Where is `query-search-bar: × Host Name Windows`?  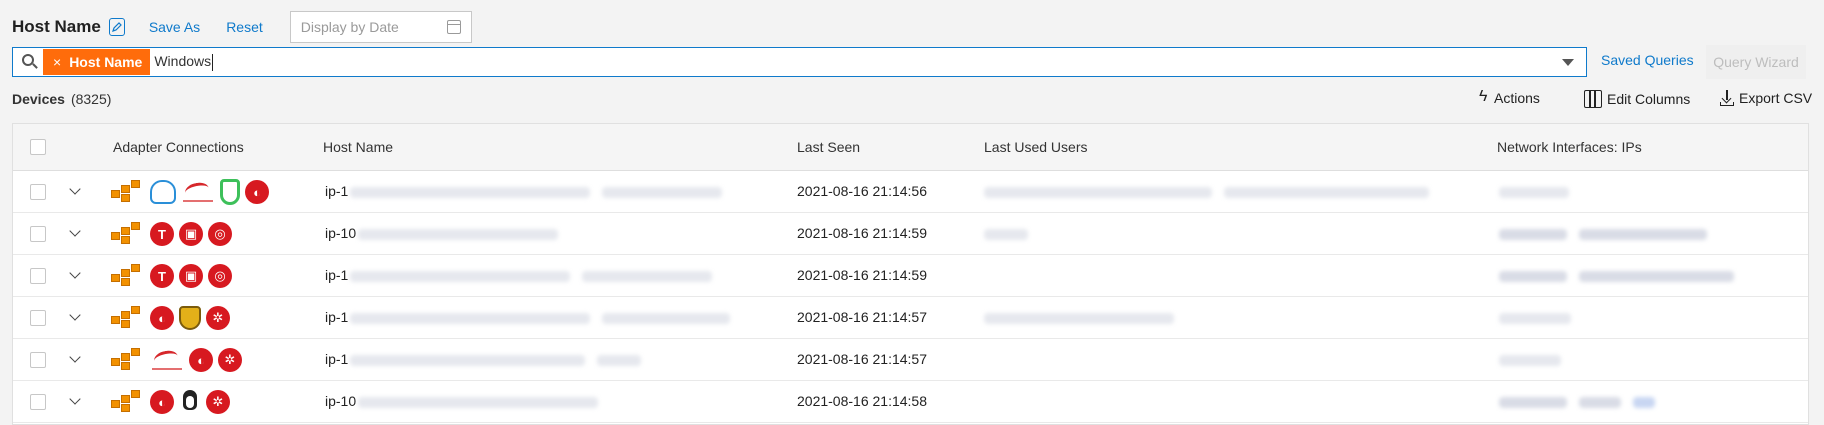
query-search-bar: × Host Name Windows is located at coordinates (799, 62).